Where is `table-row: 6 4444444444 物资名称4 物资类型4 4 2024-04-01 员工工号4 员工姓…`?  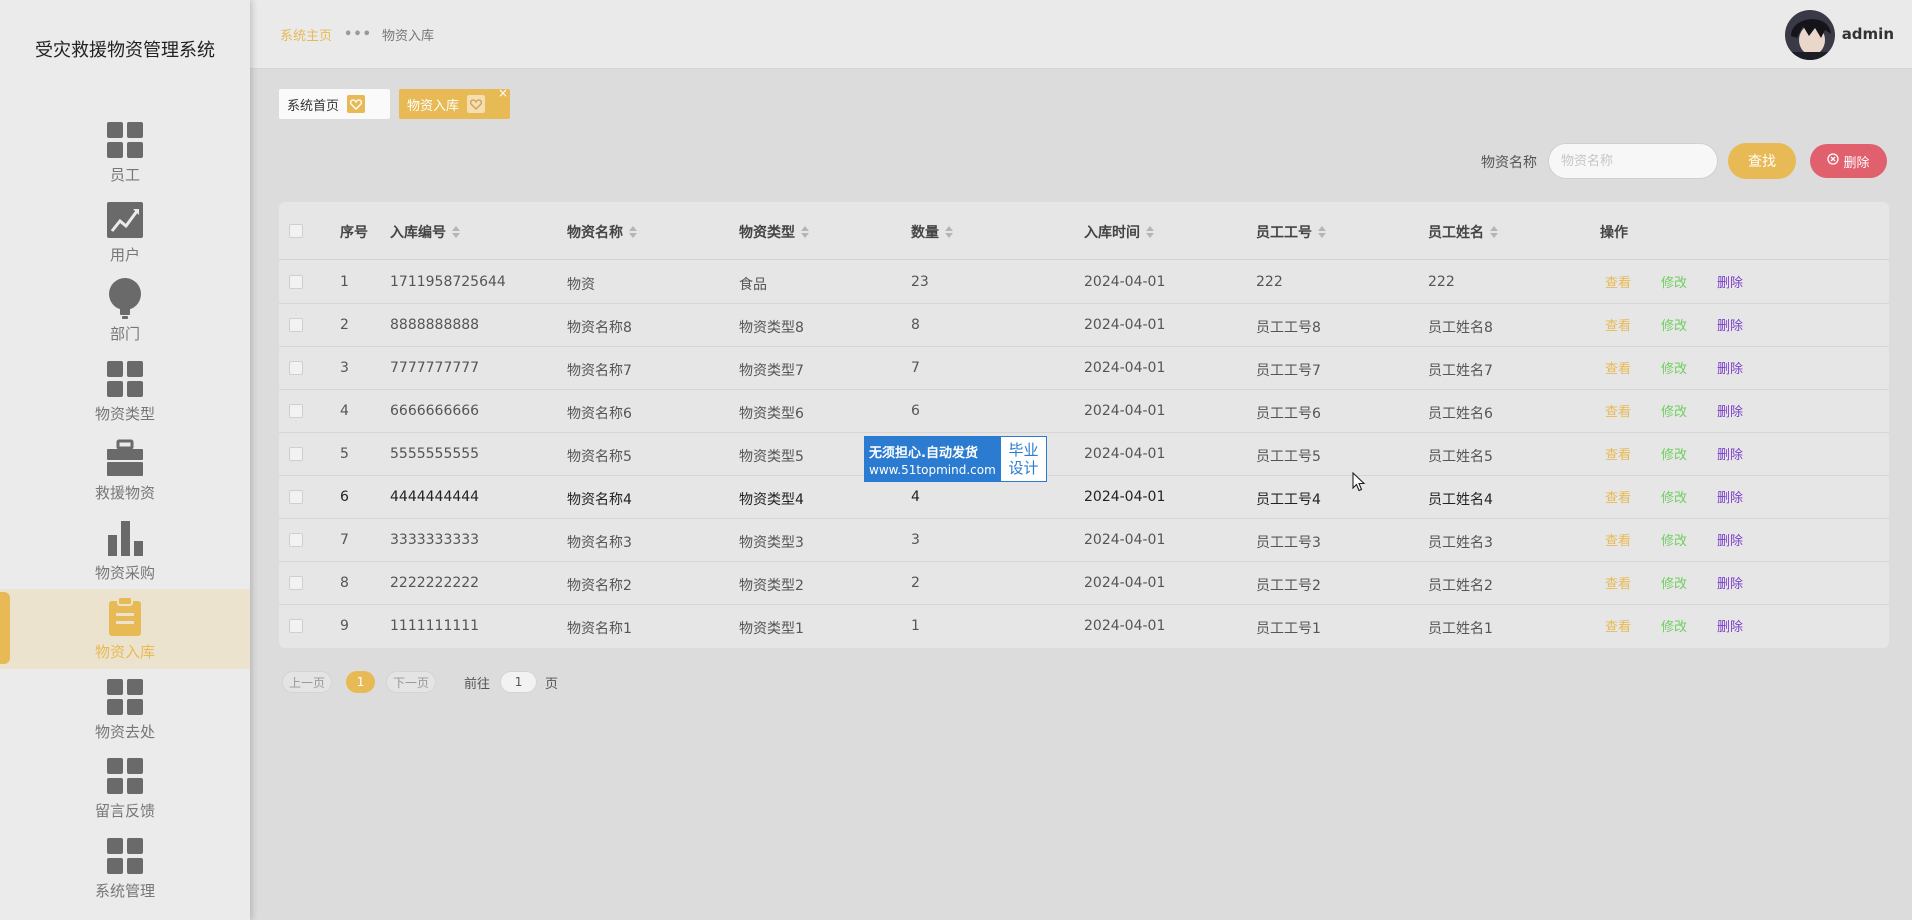 table-row: 6 4444444444 物资名称4 物资类型4 4 2024-04-01 员工工号4 员工姓… is located at coordinates (1084, 497).